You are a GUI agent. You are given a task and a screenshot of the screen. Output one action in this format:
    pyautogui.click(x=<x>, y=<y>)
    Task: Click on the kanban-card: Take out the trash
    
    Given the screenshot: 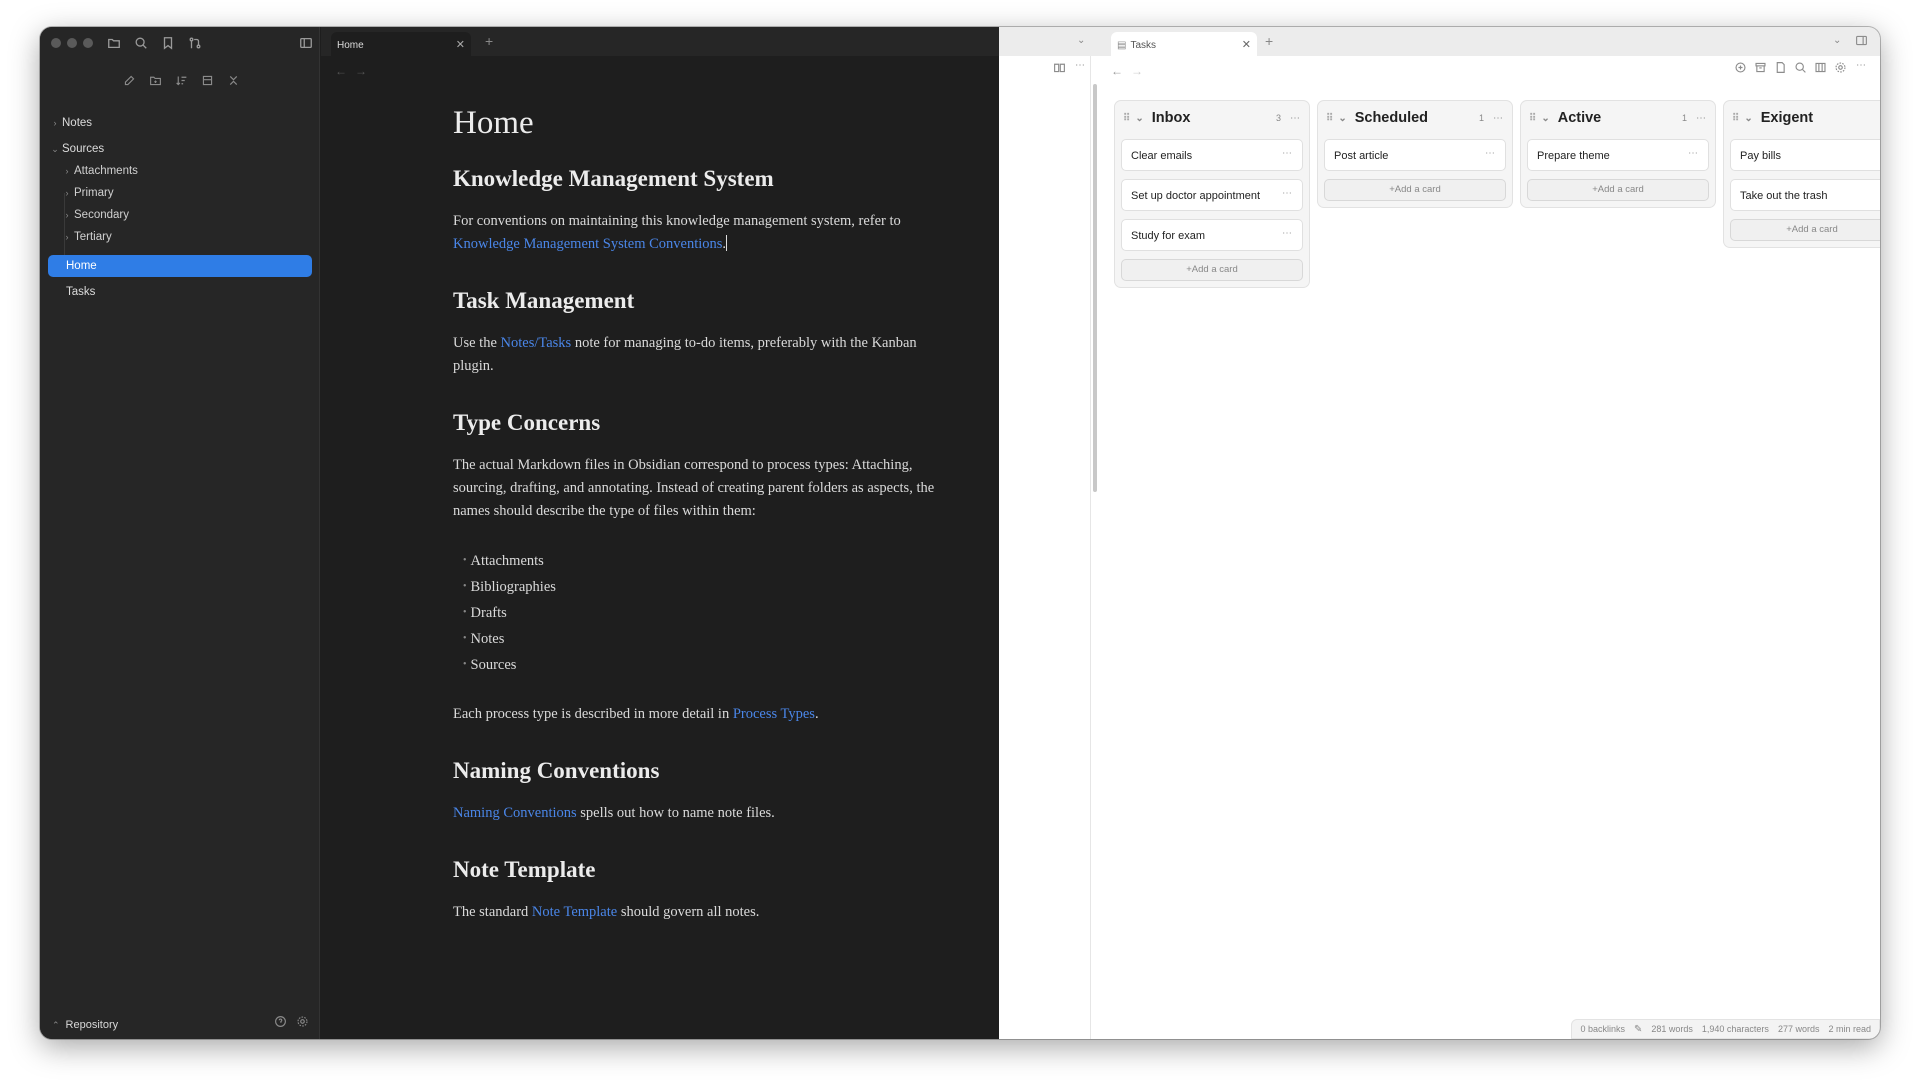 What is the action you would take?
    pyautogui.click(x=1805, y=195)
    